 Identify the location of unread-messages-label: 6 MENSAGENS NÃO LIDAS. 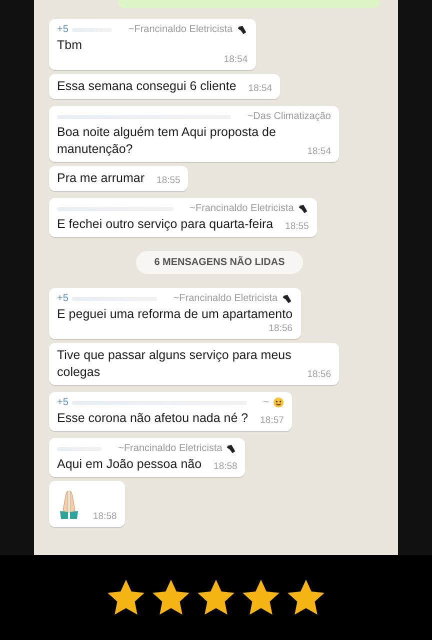
(219, 262).